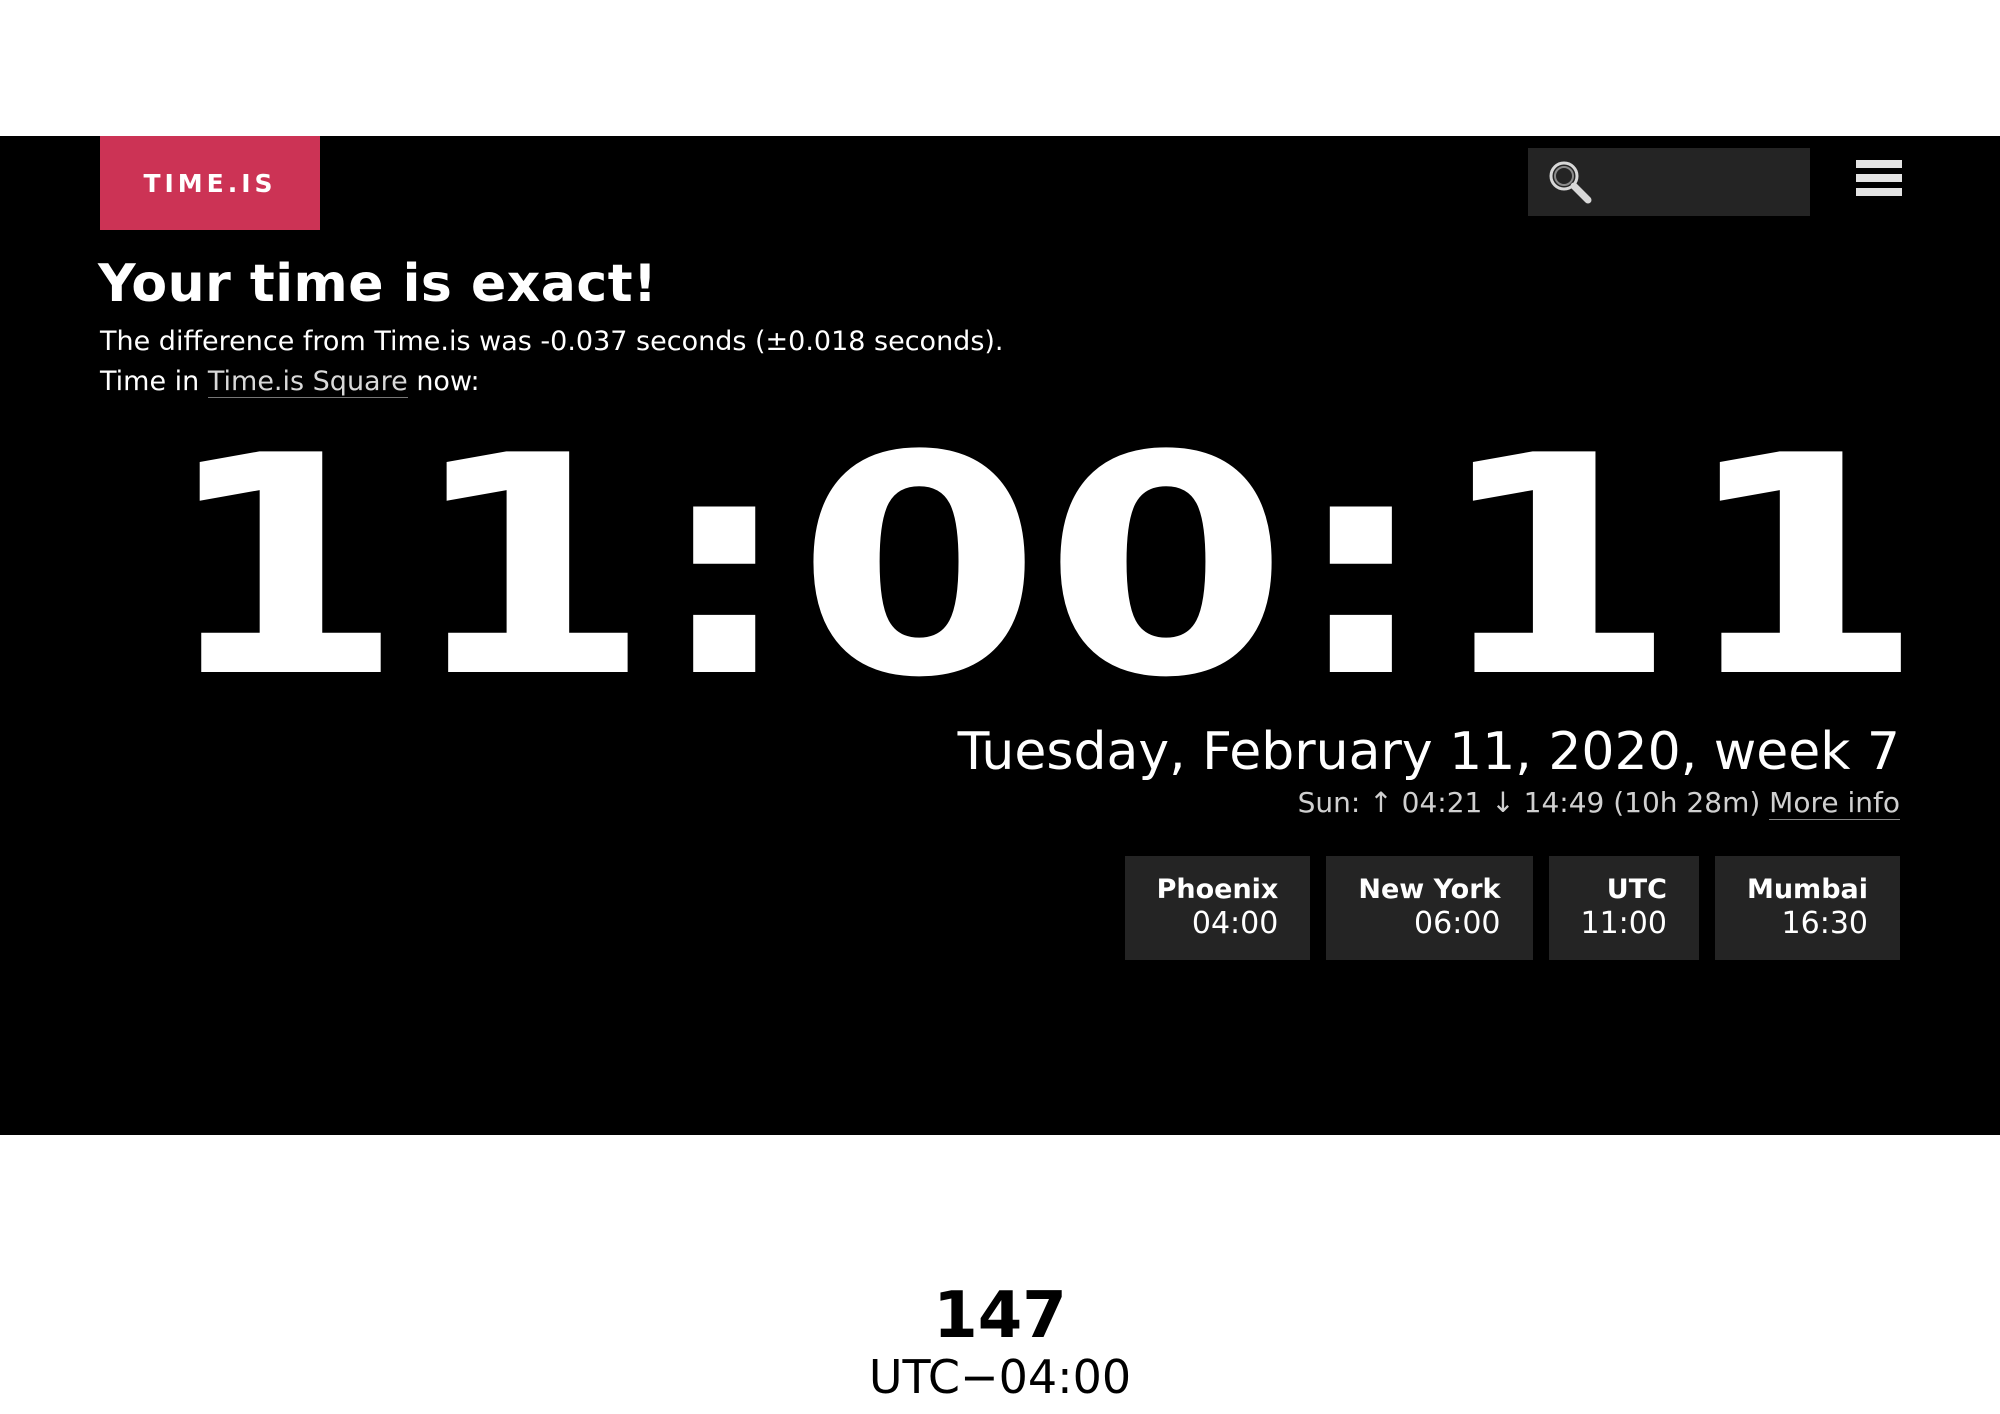  Describe the element at coordinates (1570, 182) in the screenshot. I see `search-icon` at that location.